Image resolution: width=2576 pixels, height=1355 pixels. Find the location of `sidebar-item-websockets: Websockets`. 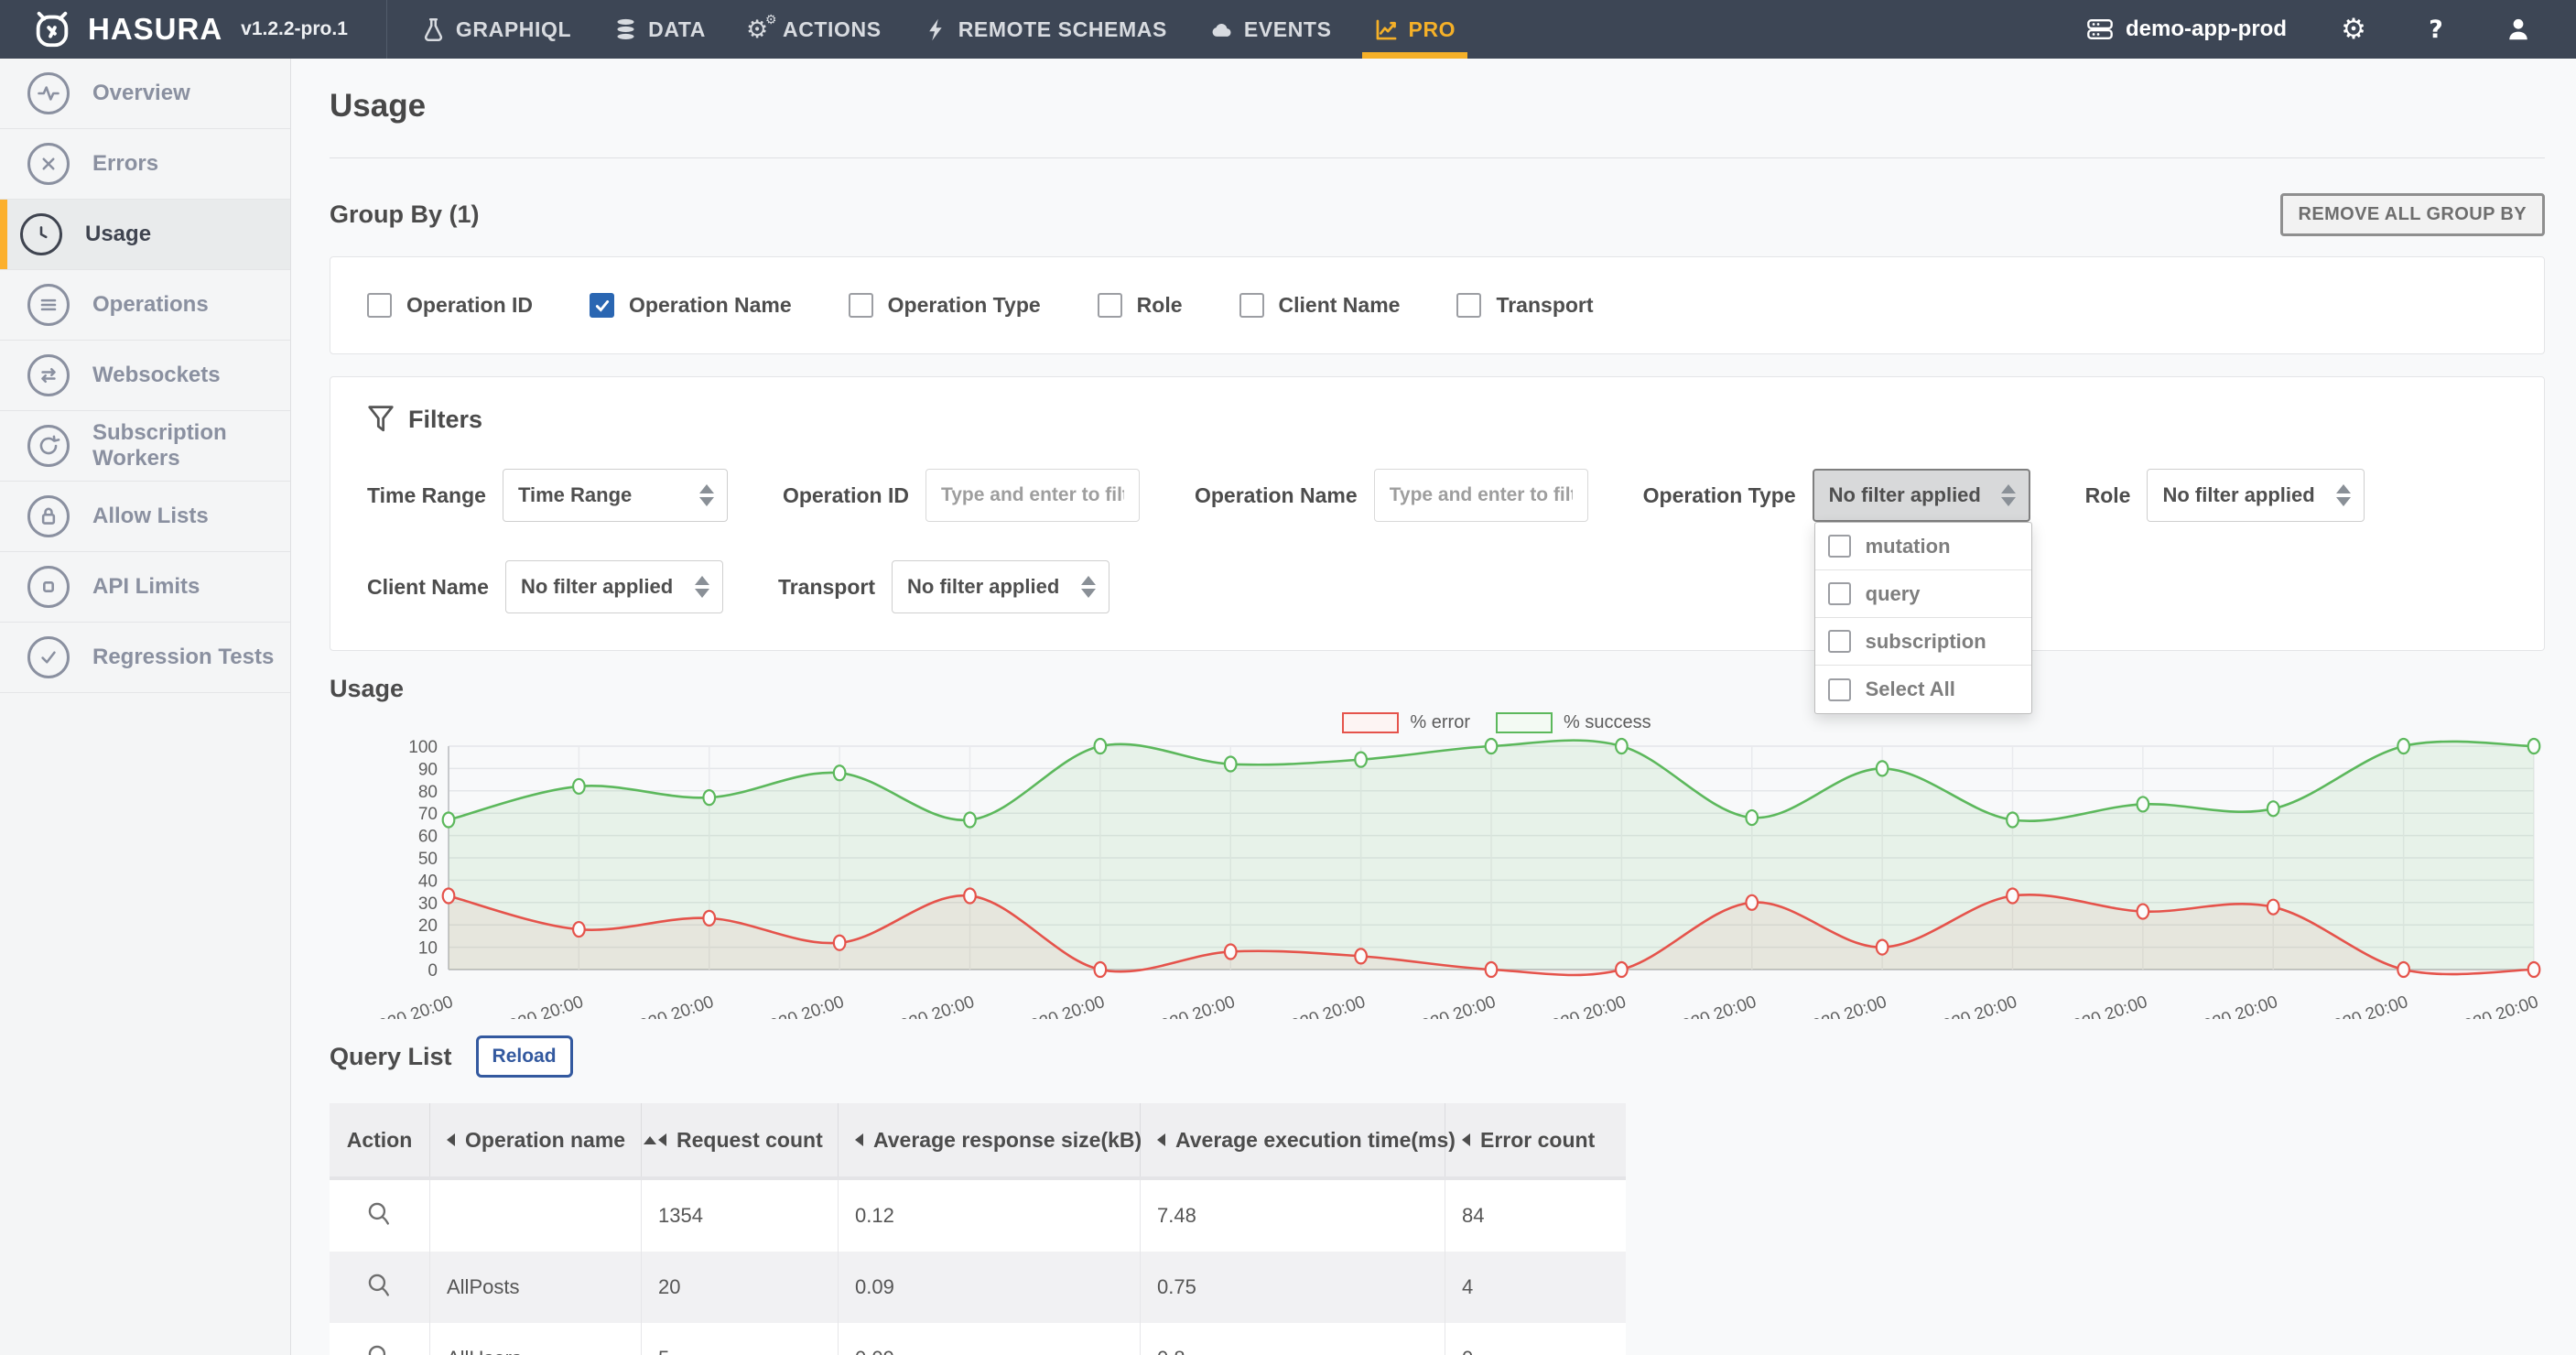

sidebar-item-websockets: Websockets is located at coordinates (145, 376).